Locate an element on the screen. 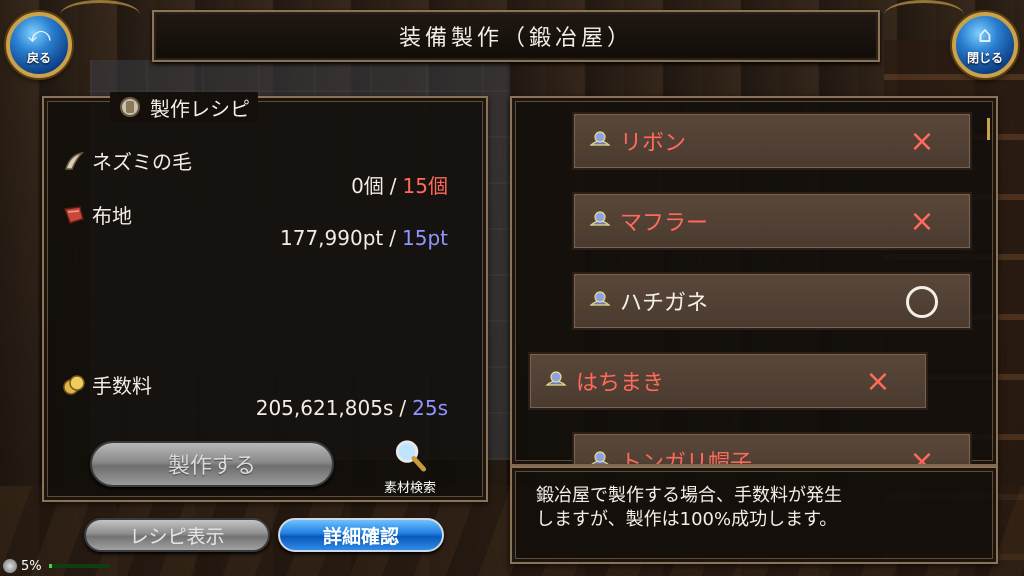 The width and height of the screenshot is (1024, 576). fee-amount: 205,621,805s/25s is located at coordinates (258, 408).